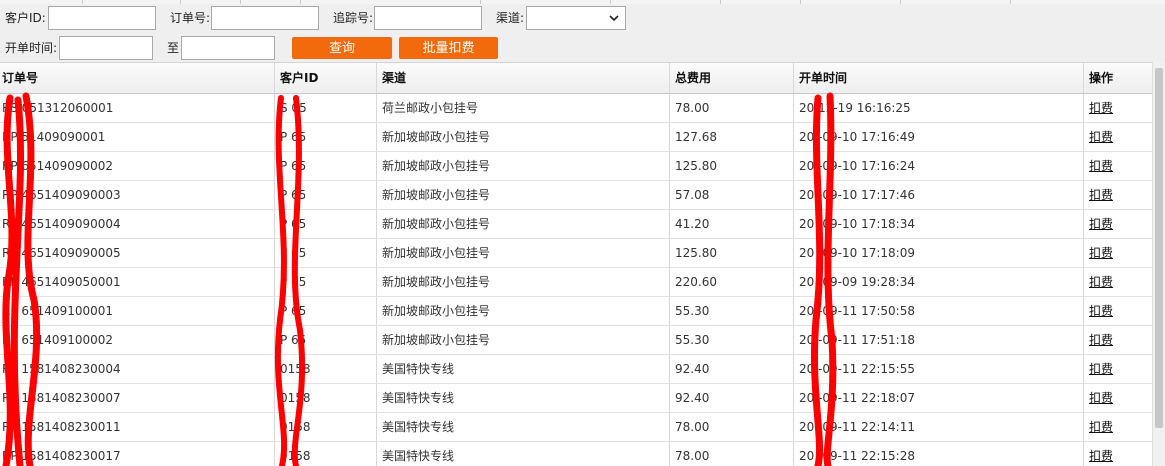 The image size is (1165, 466). I want to click on order-no-cell: RP 51409090001, so click(137, 137).